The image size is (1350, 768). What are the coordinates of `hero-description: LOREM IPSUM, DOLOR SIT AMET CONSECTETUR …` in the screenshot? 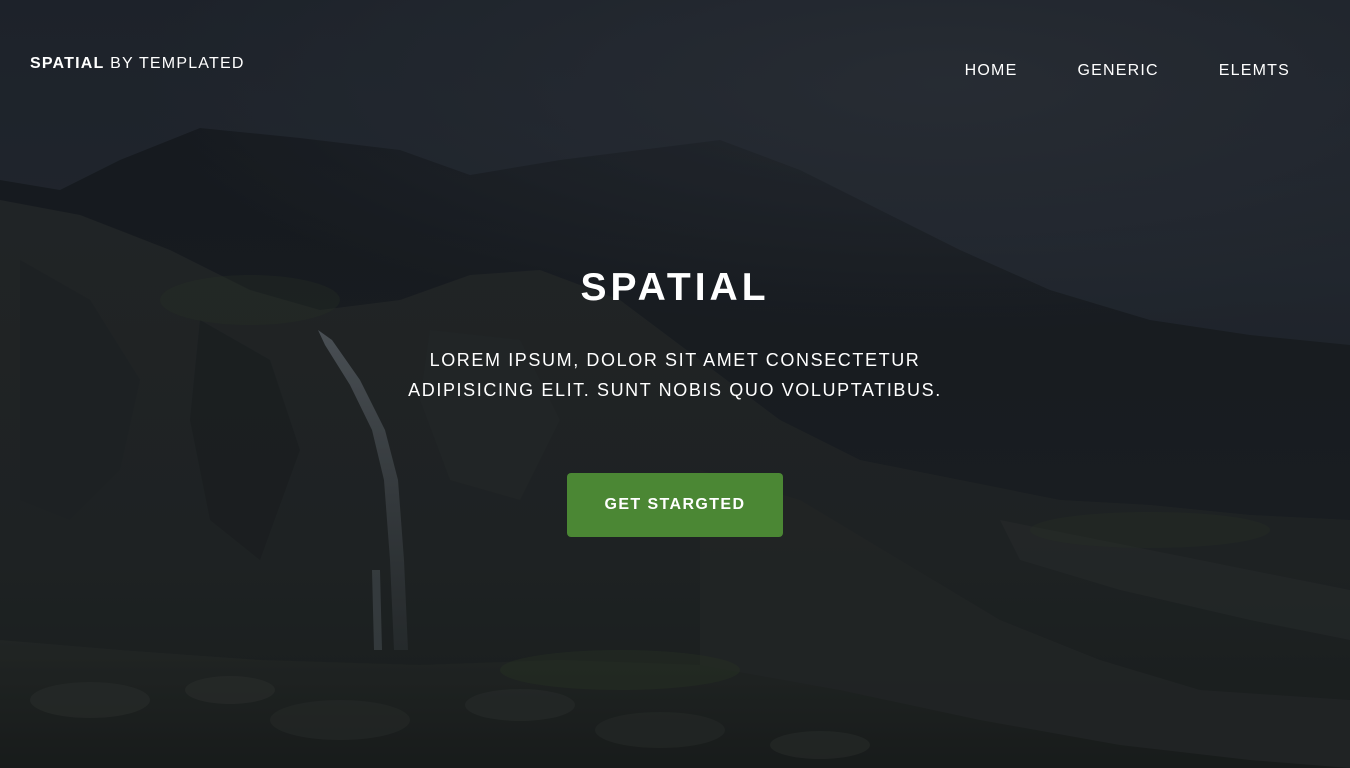 It's located at (675, 375).